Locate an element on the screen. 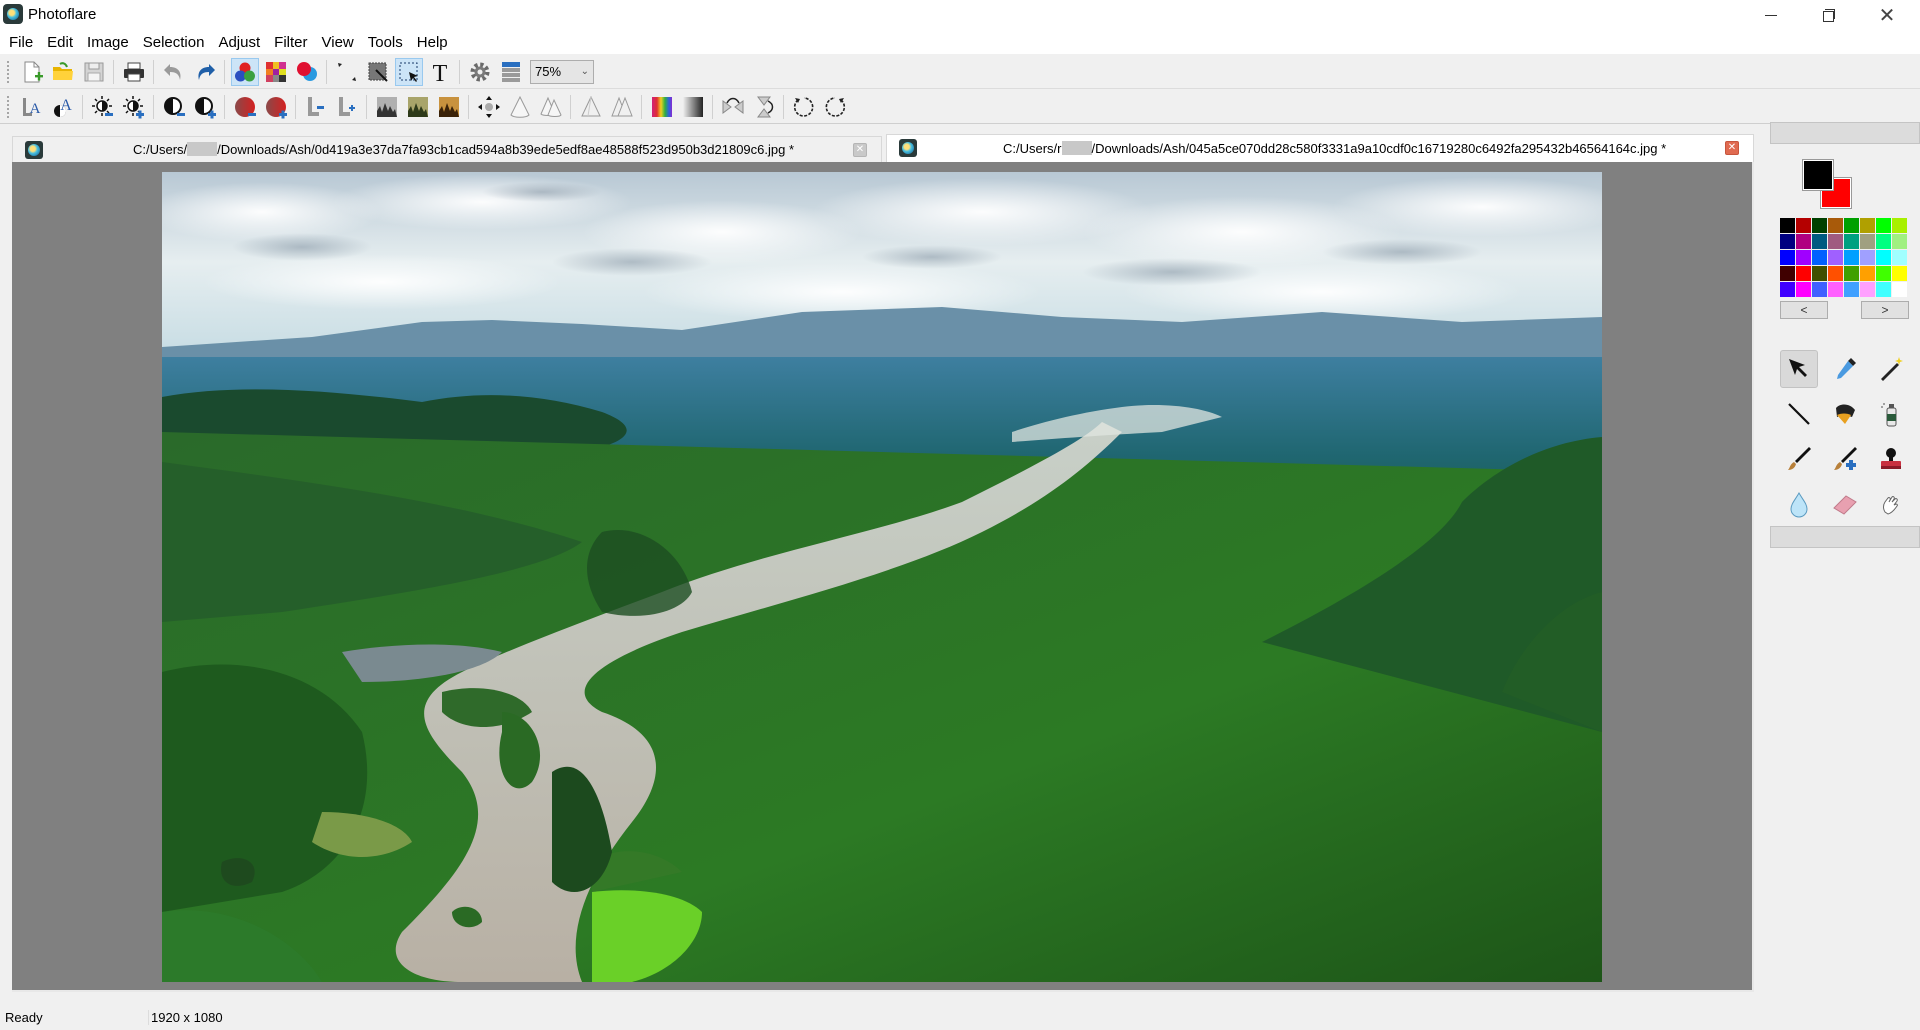  eraser-tool is located at coordinates (1845, 504).